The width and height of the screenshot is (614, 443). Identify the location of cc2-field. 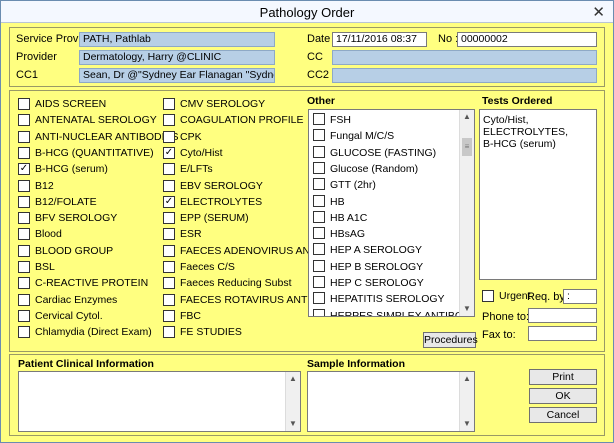
(464, 75).